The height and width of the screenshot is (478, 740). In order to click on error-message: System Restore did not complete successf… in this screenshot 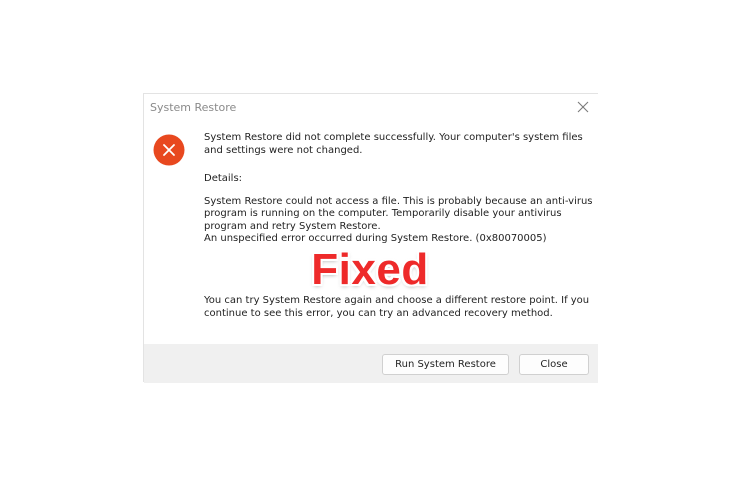, I will do `click(393, 144)`.